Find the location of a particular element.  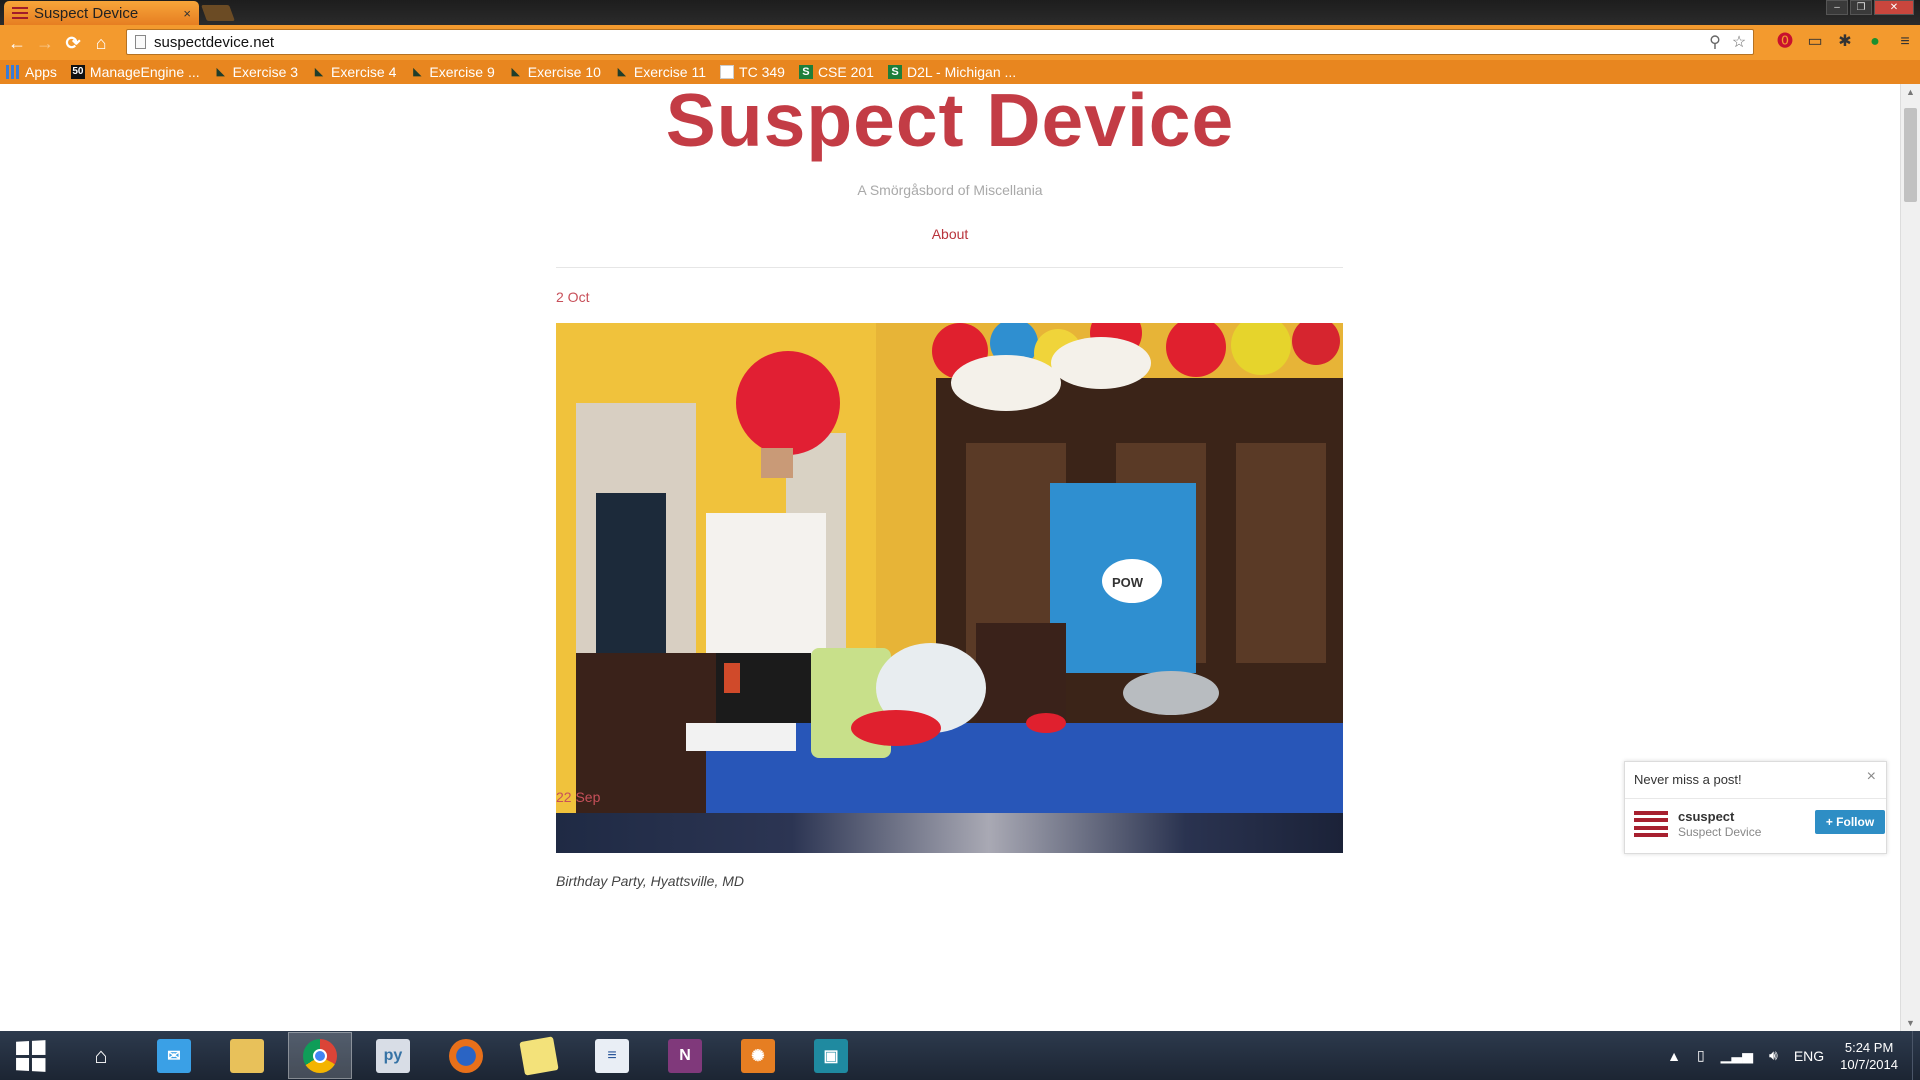

scroll-up-icon: ▲ is located at coordinates (1910, 92).